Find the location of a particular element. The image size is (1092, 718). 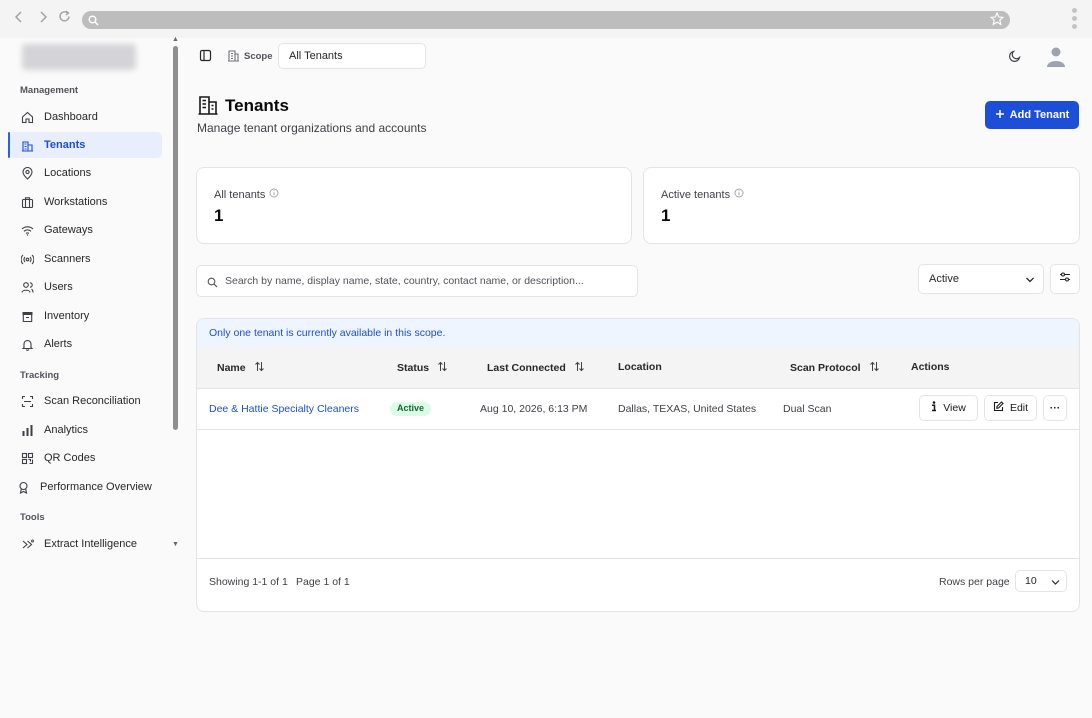

browser-chrome is located at coordinates (546, 19).